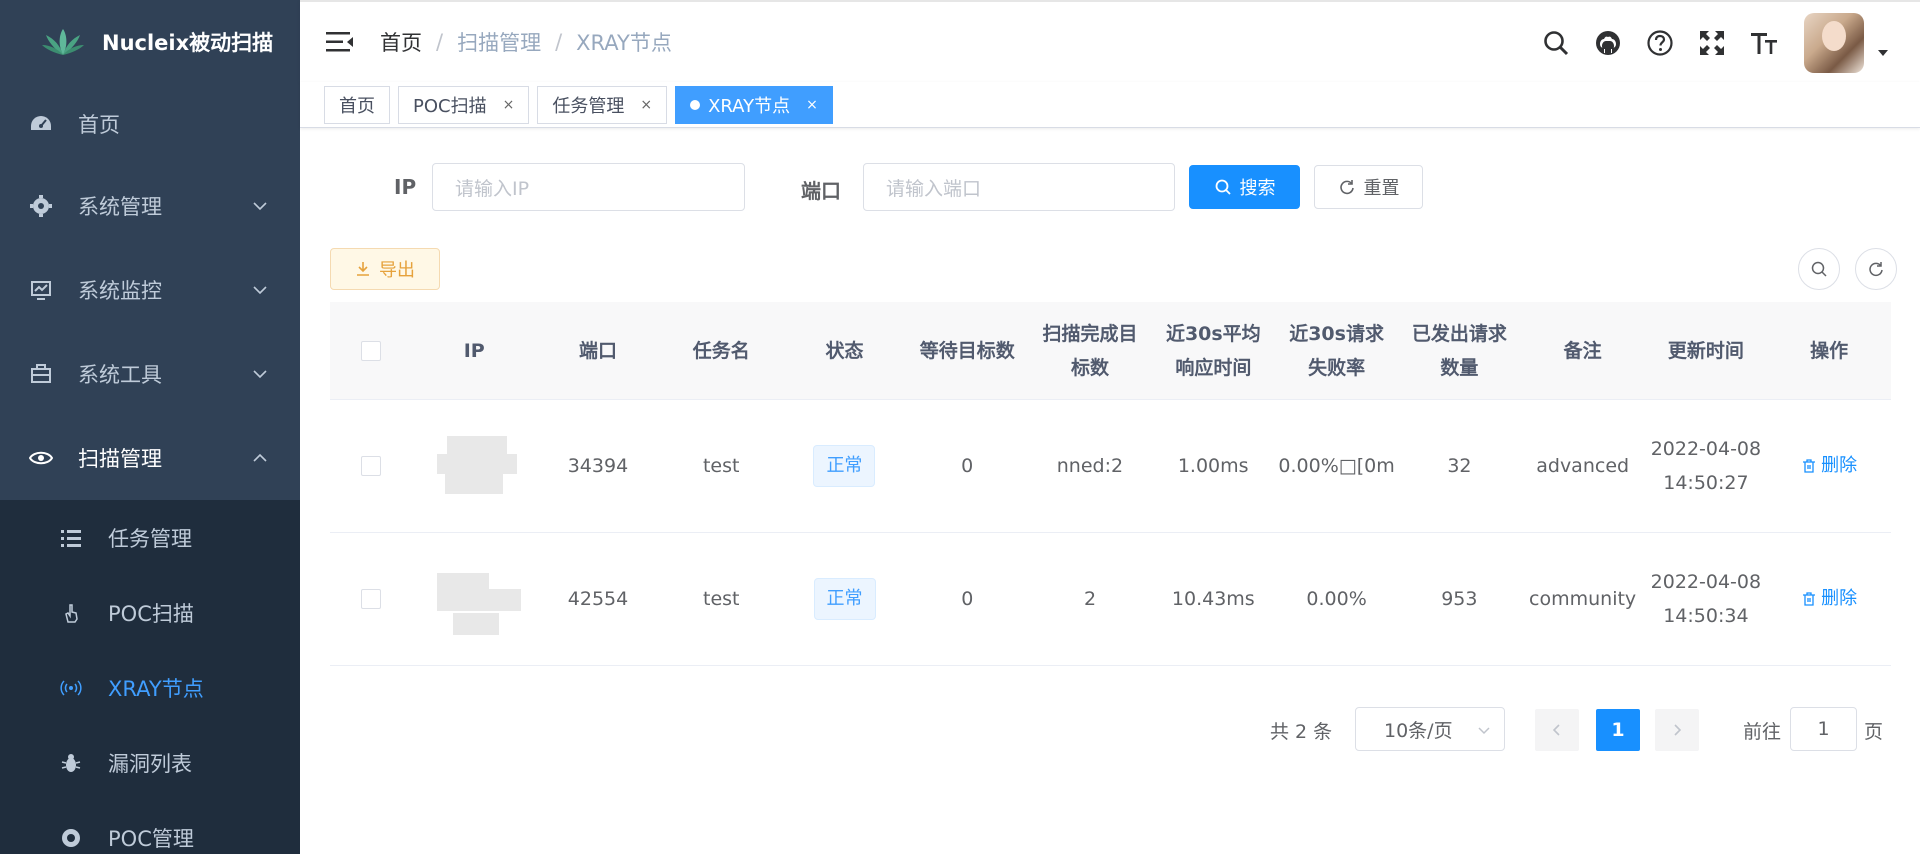 The height and width of the screenshot is (854, 1920). What do you see at coordinates (150, 290) in the screenshot?
I see `sidebar-item-system-monitor: 系统监控` at bounding box center [150, 290].